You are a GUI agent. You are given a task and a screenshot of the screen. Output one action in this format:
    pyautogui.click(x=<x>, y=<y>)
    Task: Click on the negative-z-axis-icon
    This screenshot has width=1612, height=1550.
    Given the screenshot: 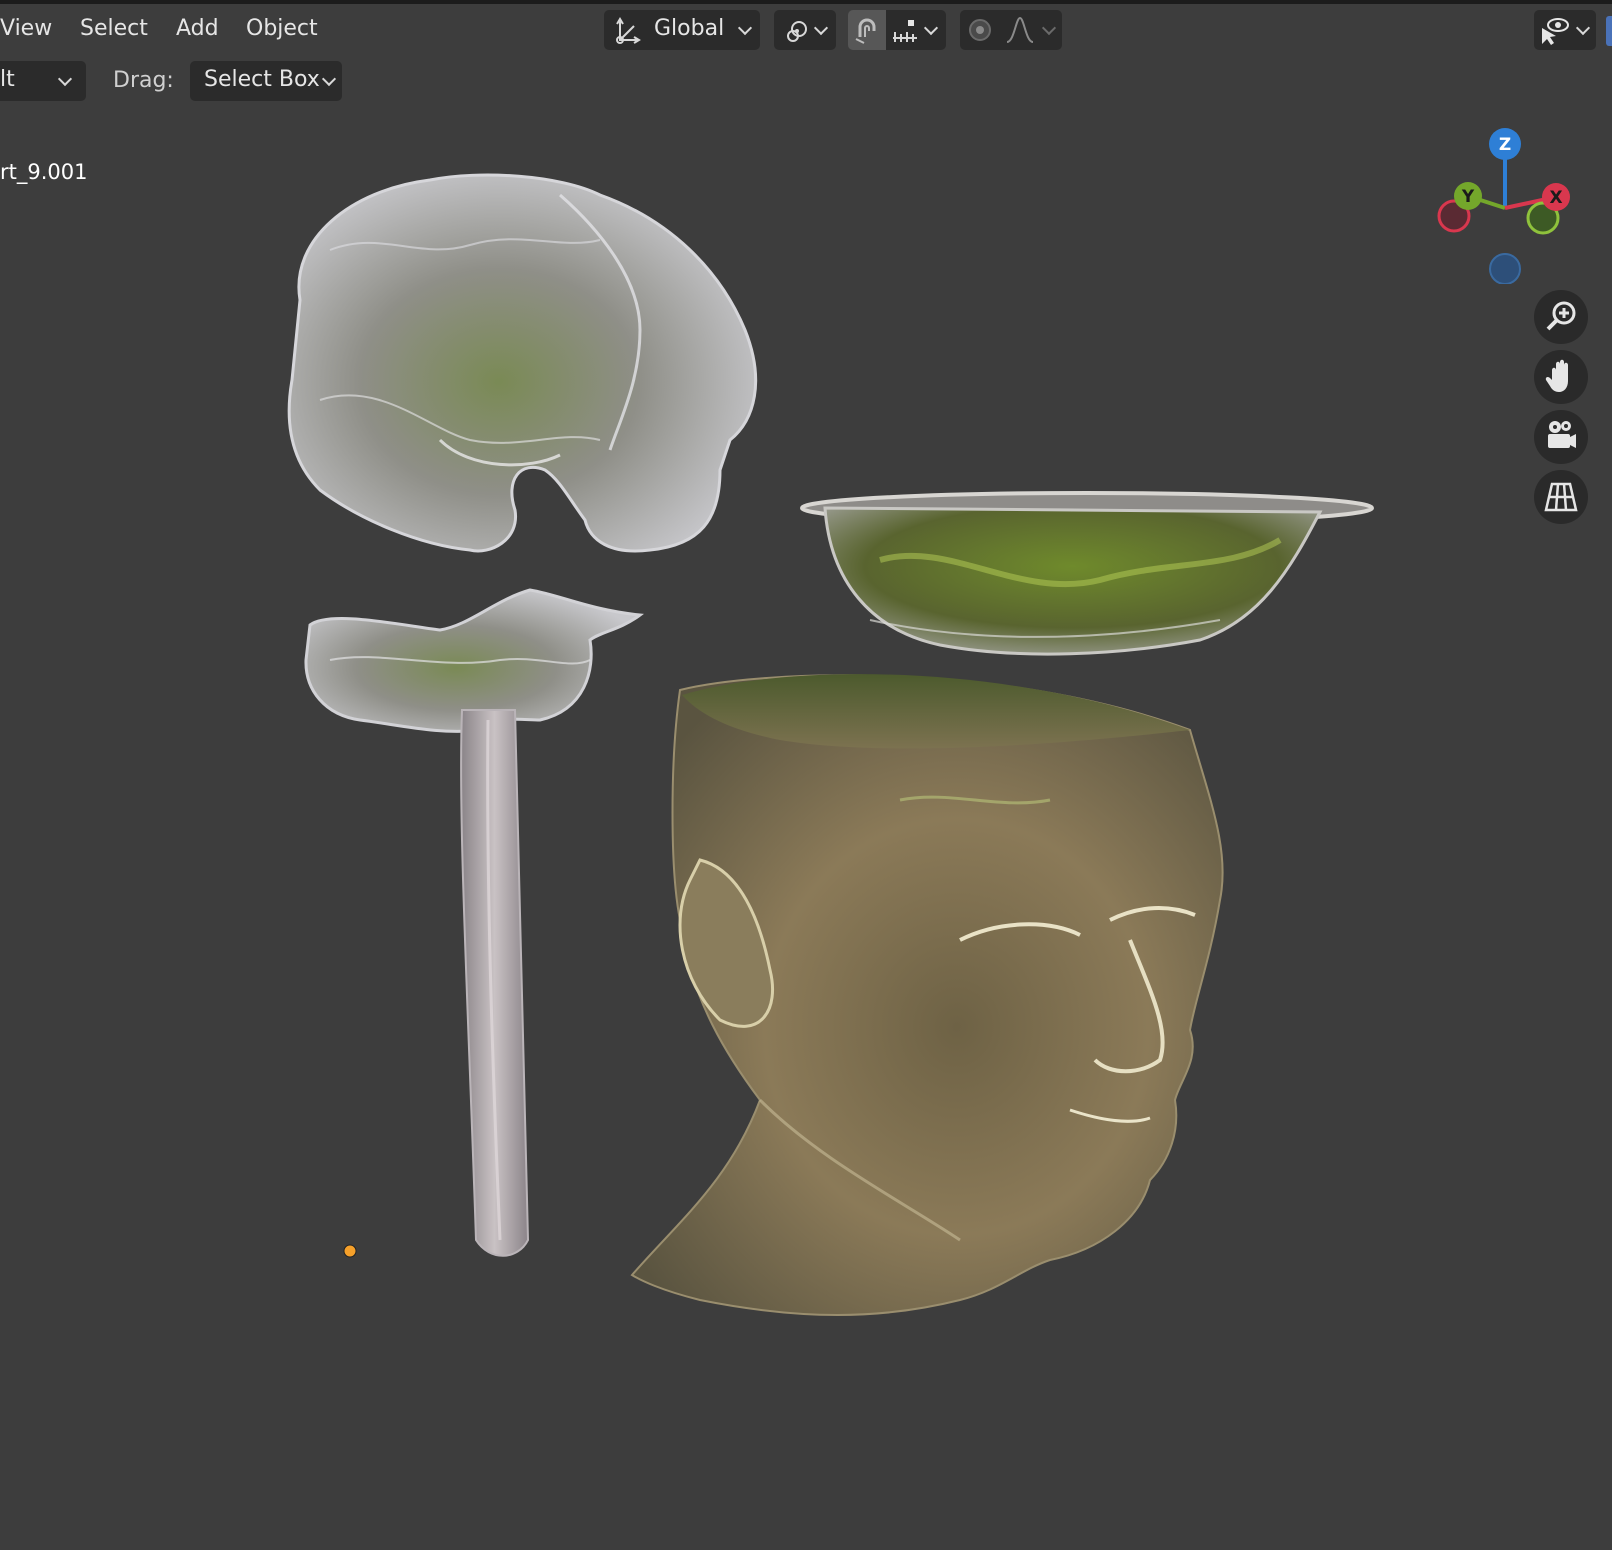 What is the action you would take?
    pyautogui.click(x=1505, y=268)
    